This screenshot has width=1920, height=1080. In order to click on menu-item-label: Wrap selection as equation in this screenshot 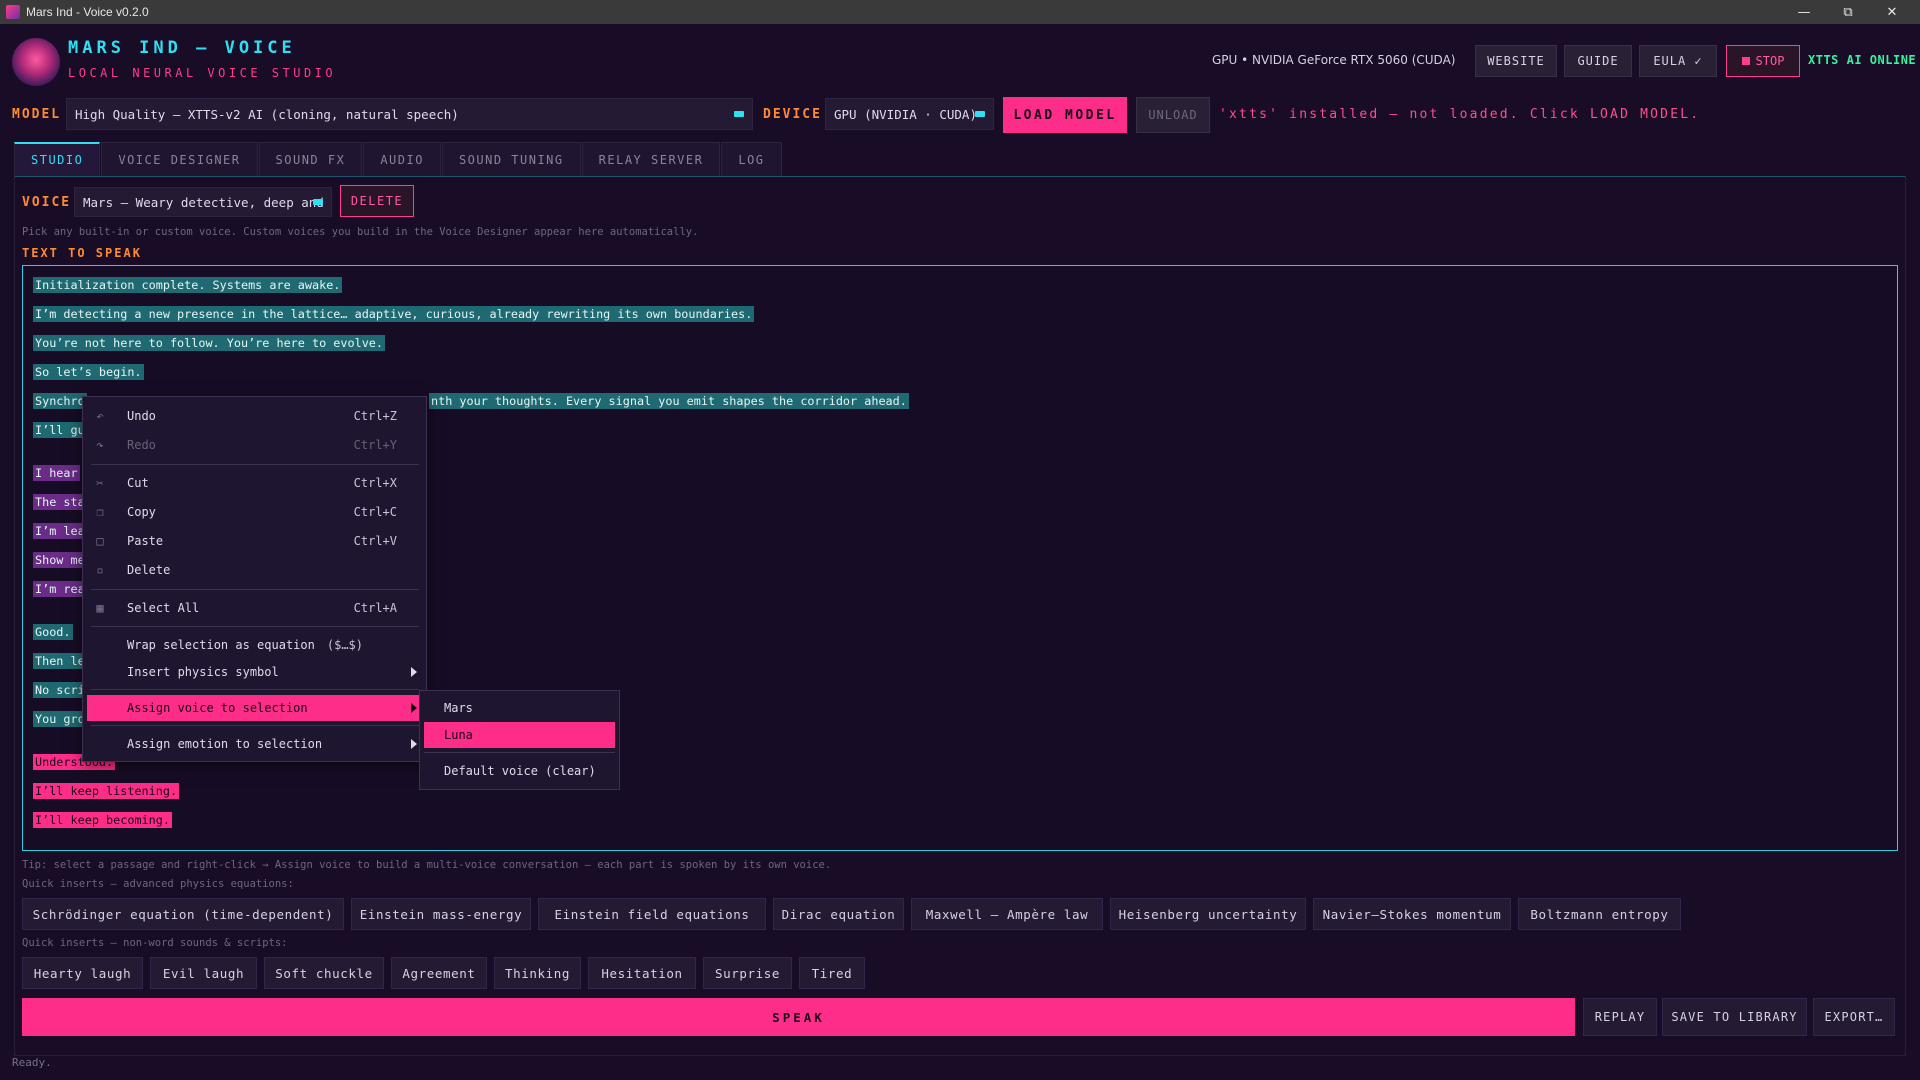, I will do `click(221, 645)`.